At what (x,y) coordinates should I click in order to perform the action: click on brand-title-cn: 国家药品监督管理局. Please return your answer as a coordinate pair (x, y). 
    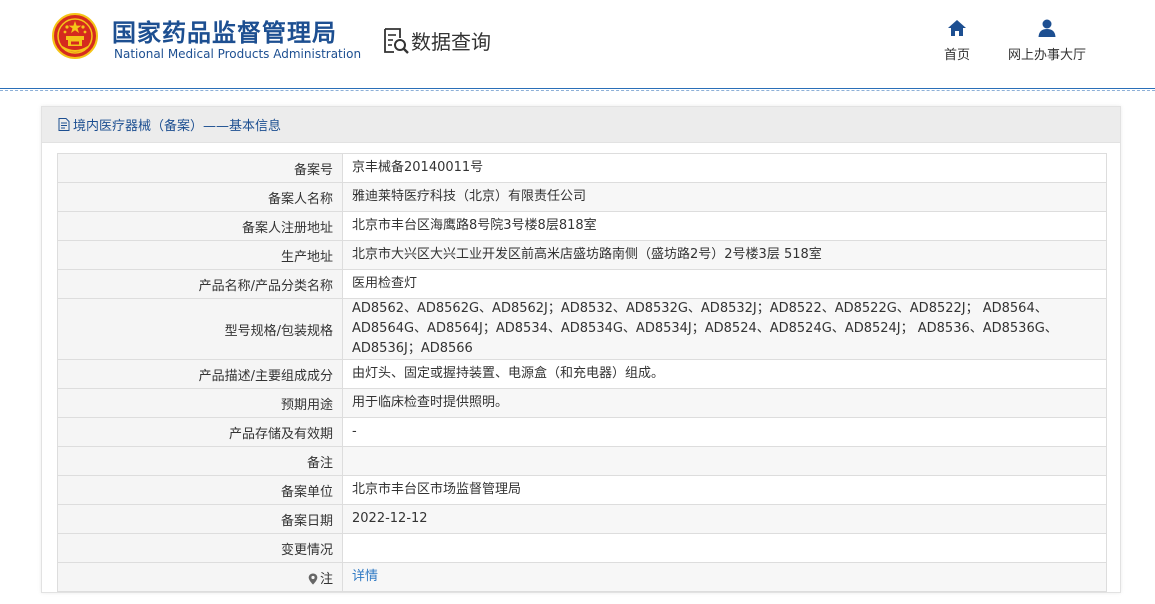
    Looking at the image, I should click on (224, 33).